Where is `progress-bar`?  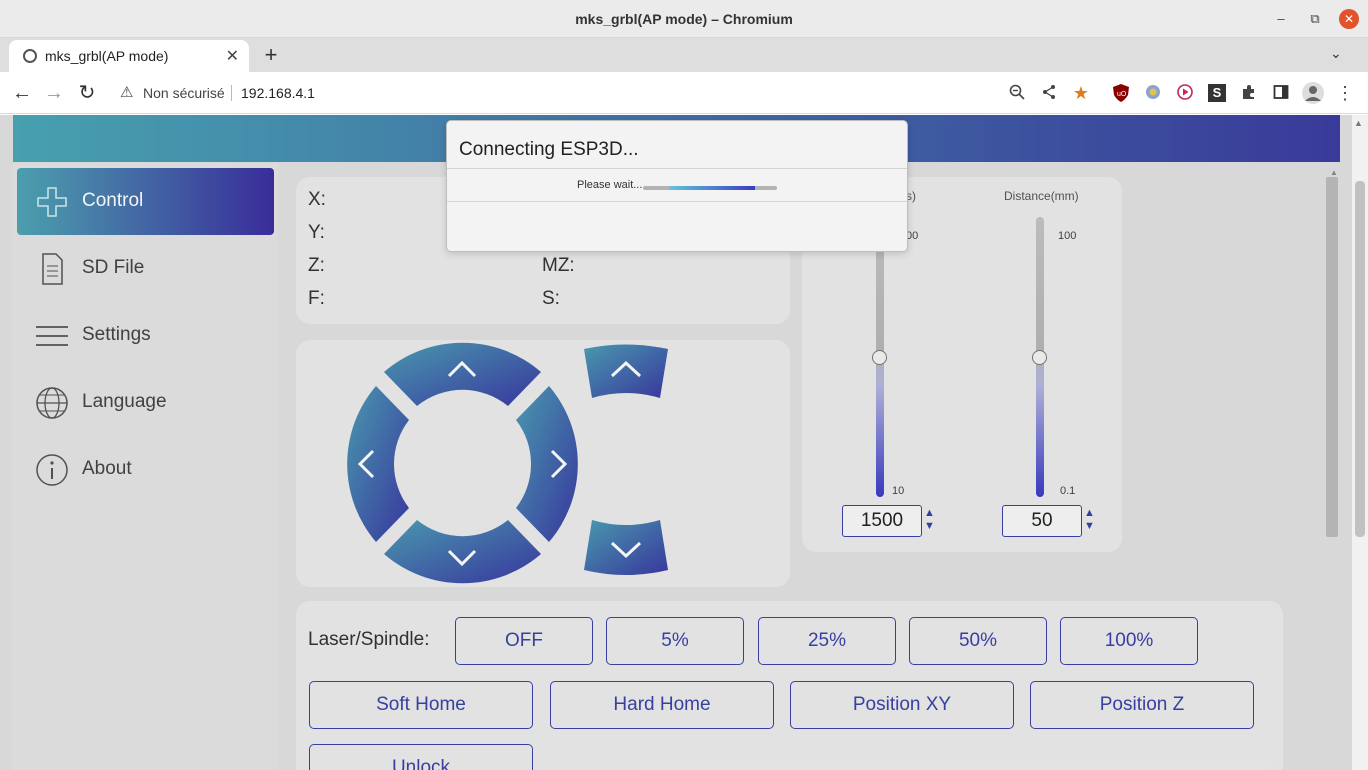 progress-bar is located at coordinates (710, 188).